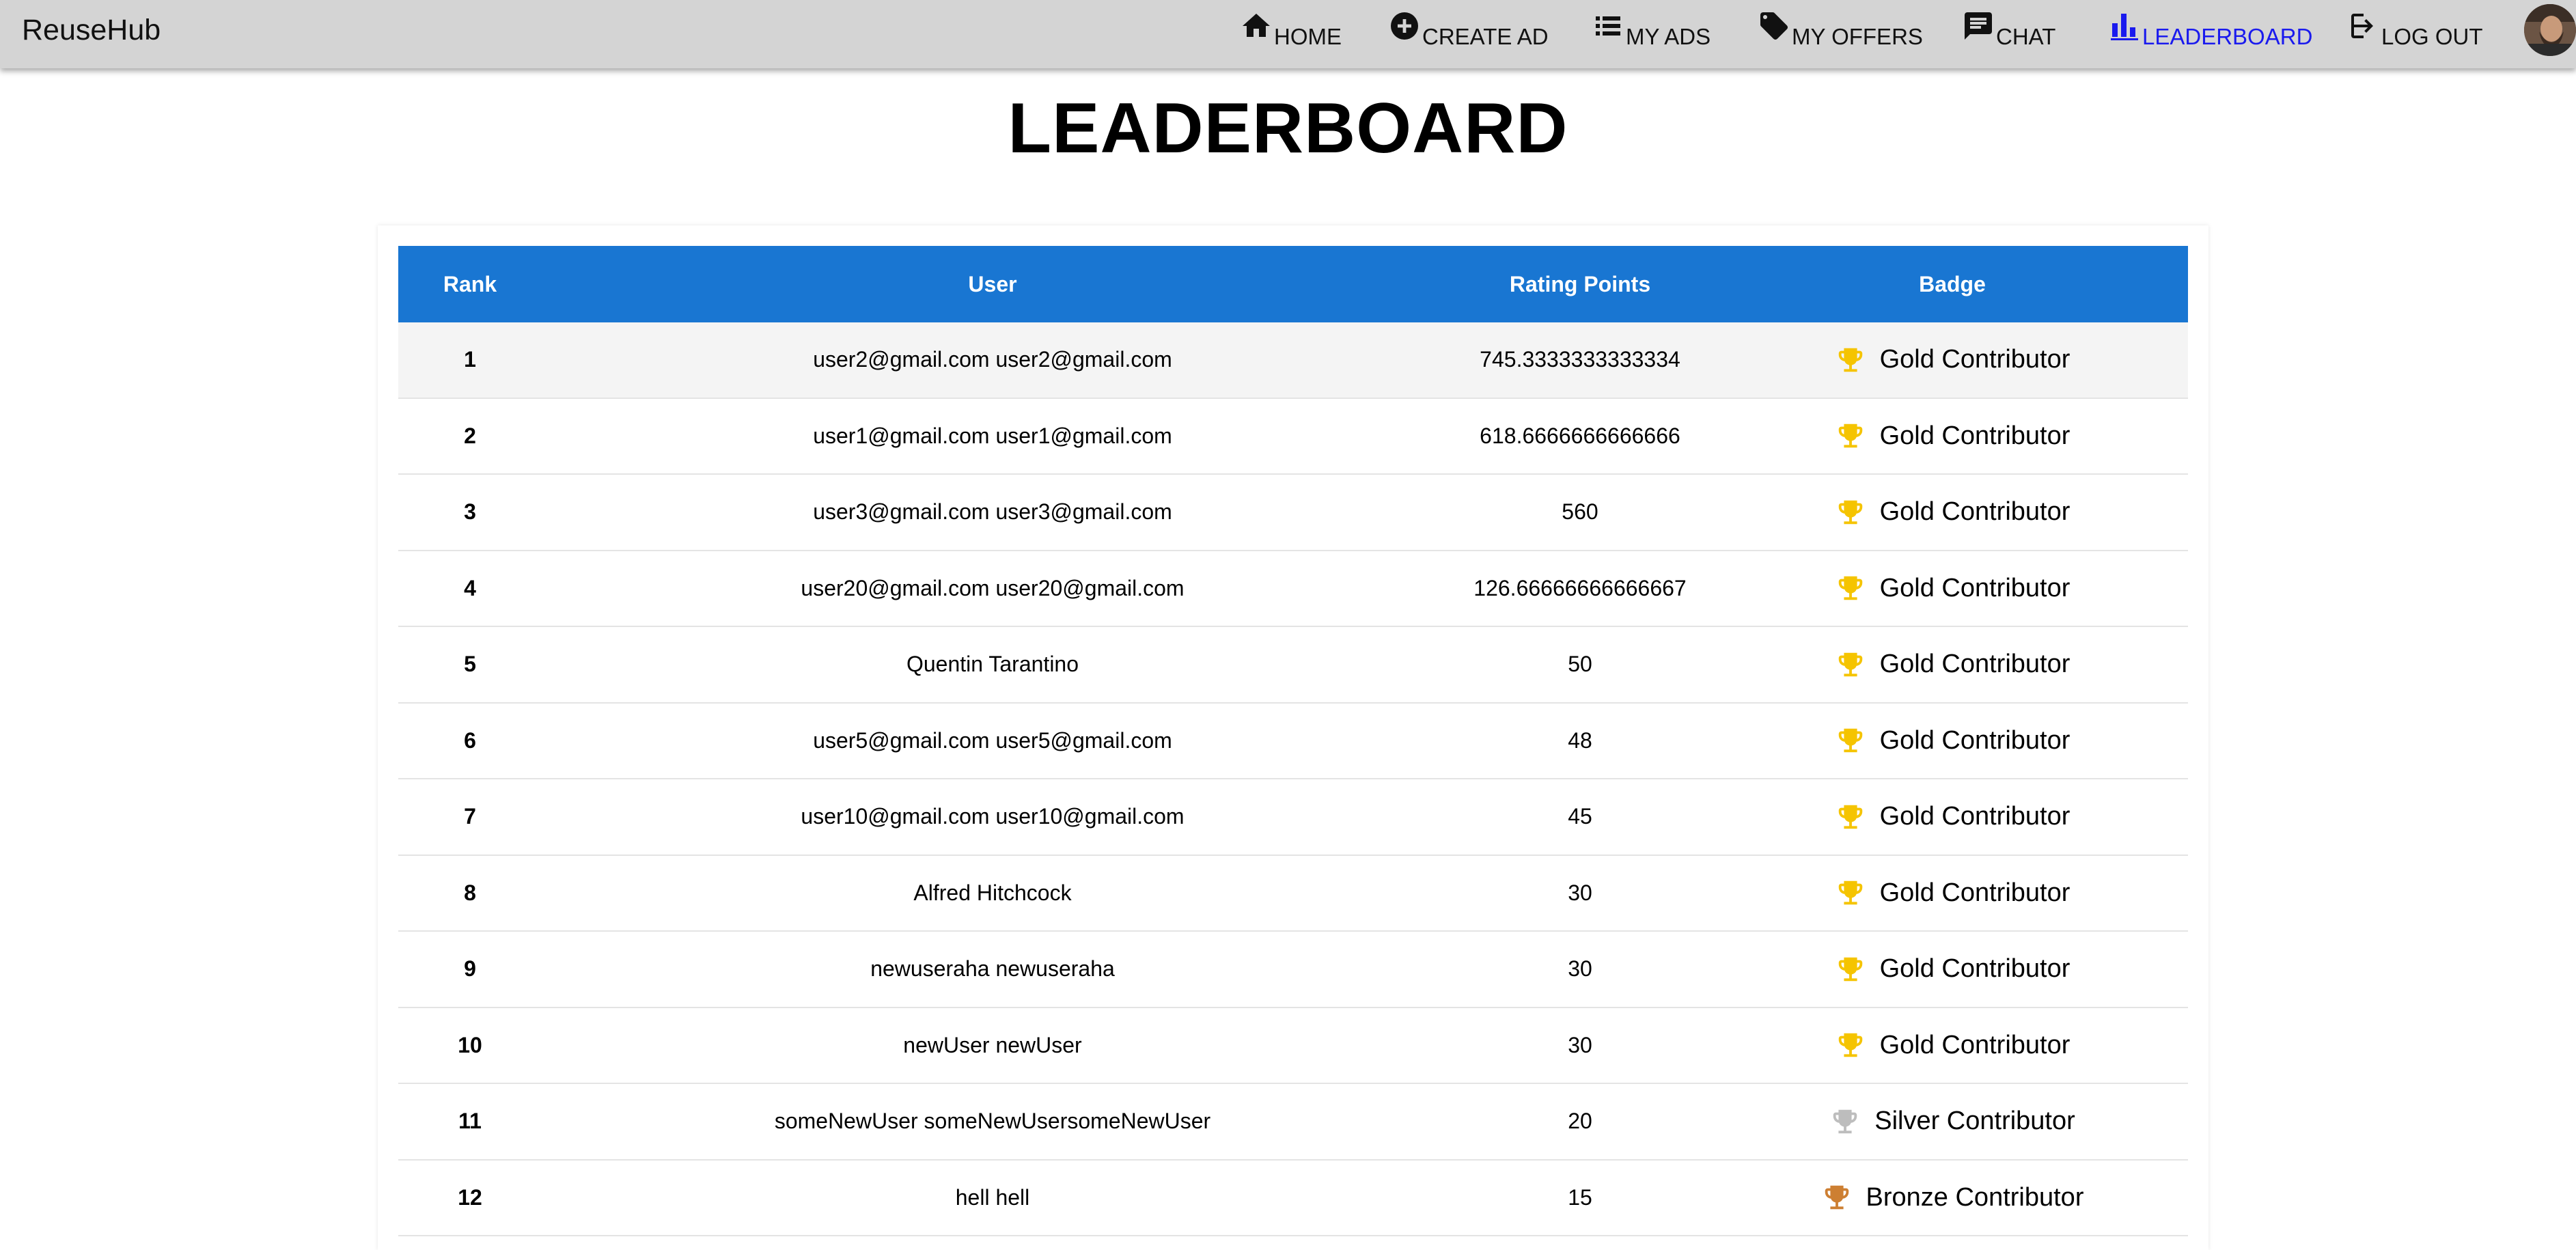  Describe the element at coordinates (1858, 36) in the screenshot. I see `nav-my-offers-label: MY OFFERS` at that location.